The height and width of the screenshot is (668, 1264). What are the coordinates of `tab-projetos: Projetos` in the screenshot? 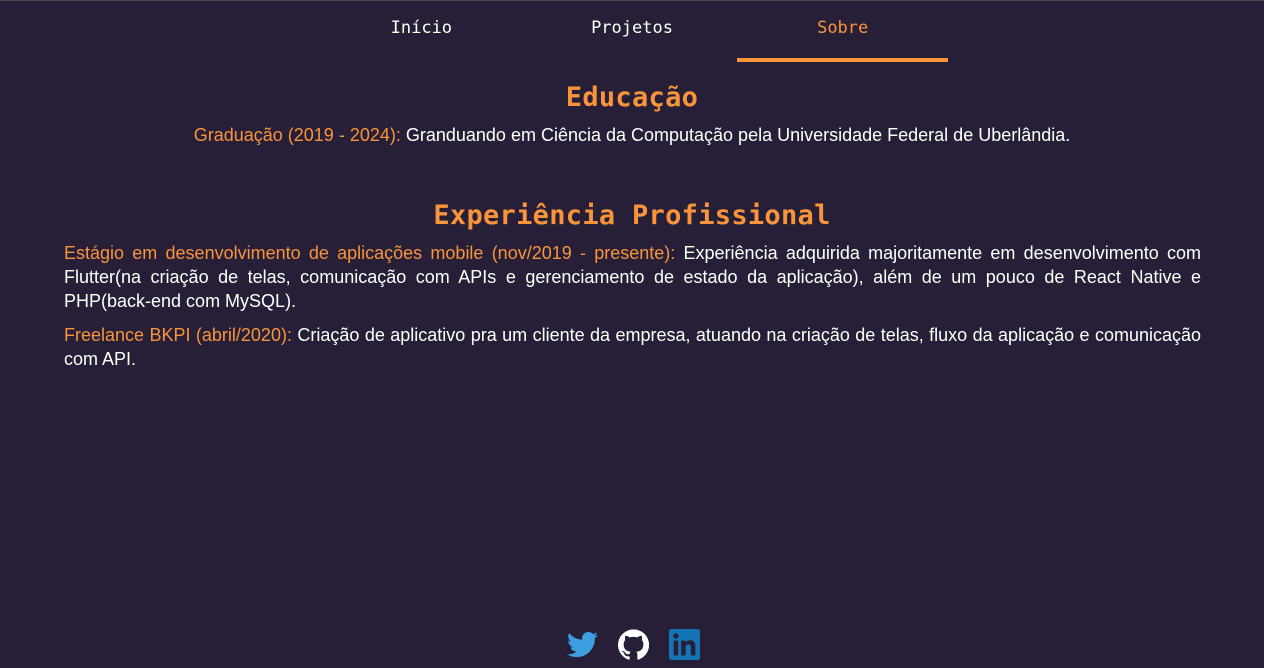 It's located at (632, 31).